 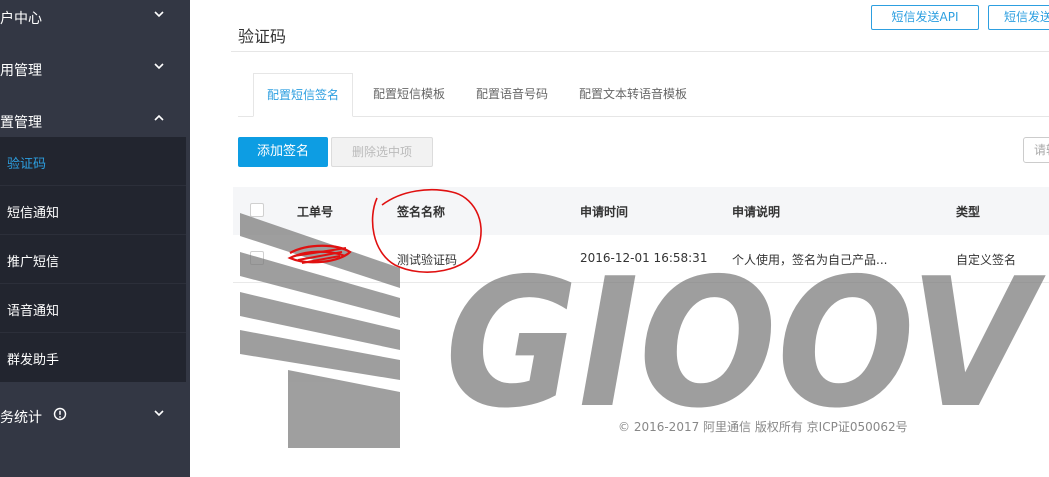 What do you see at coordinates (640, 51) in the screenshot?
I see `header-divider` at bounding box center [640, 51].